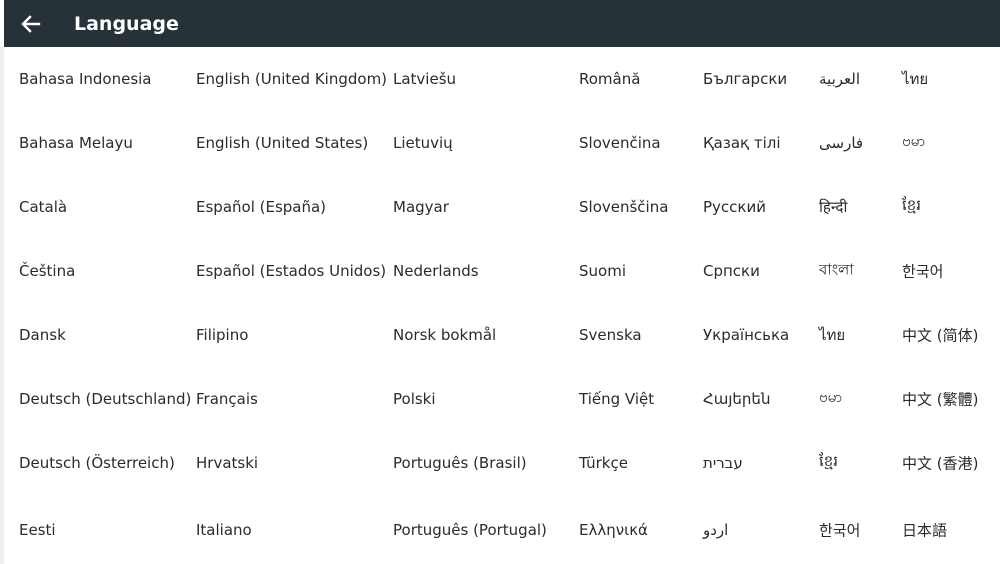 Image resolution: width=1000 pixels, height=564 pixels. Describe the element at coordinates (294, 529) in the screenshot. I see `language-item: Italiano` at that location.